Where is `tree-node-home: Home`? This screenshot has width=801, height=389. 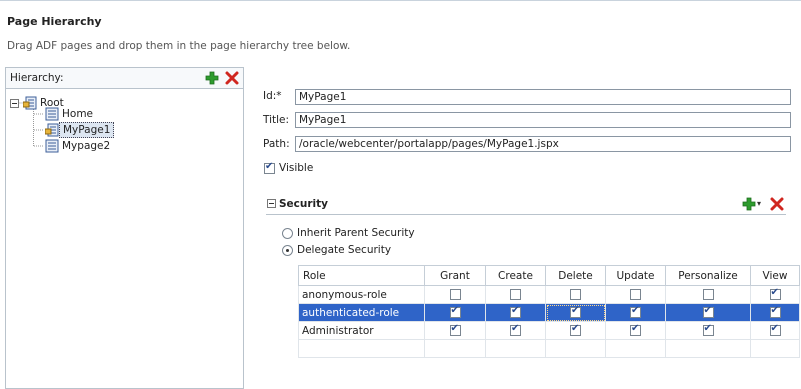
tree-node-home: Home is located at coordinates (70, 114).